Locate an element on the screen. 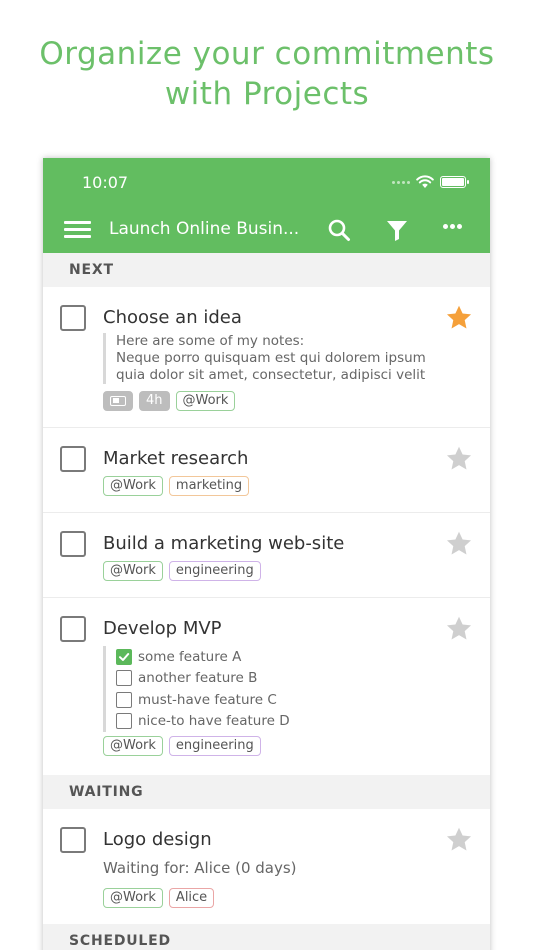 The width and height of the screenshot is (534, 950). checklist-label: must-have feature C is located at coordinates (207, 699).